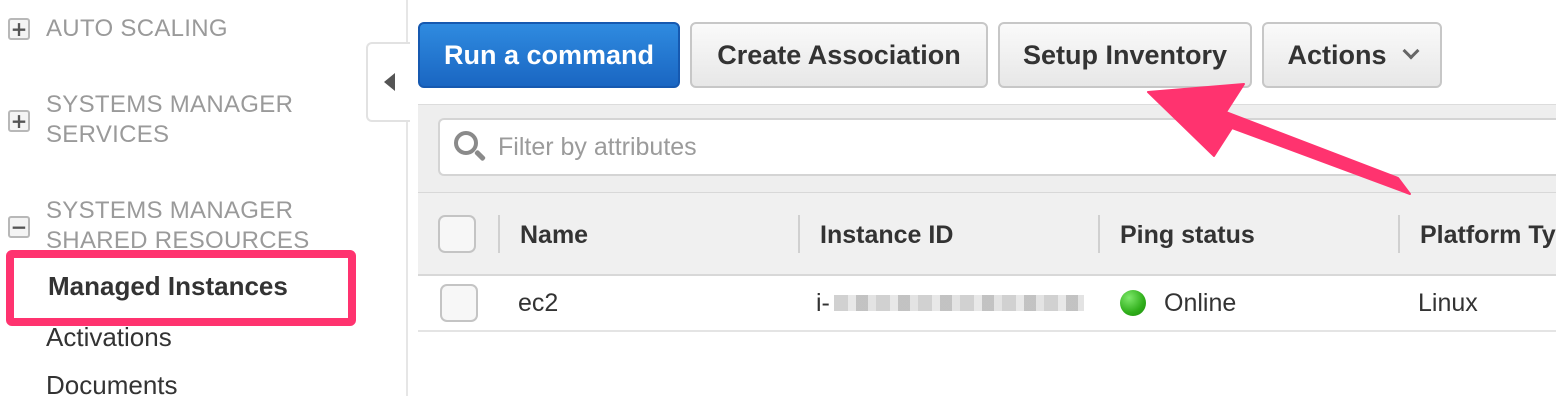 The width and height of the screenshot is (1556, 396). I want to click on table-row: ec2 i- Online Linux, so click(987, 304).